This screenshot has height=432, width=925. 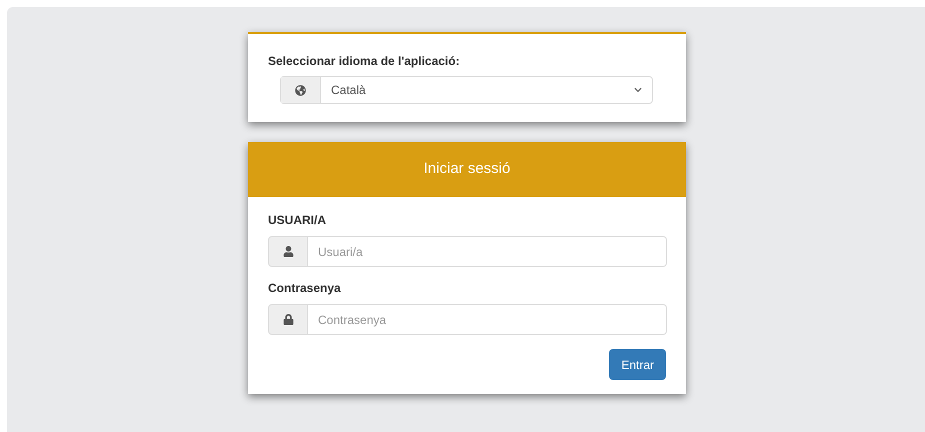 I want to click on language-label: Seleccionar idioma de l'aplicació:, so click(x=364, y=61).